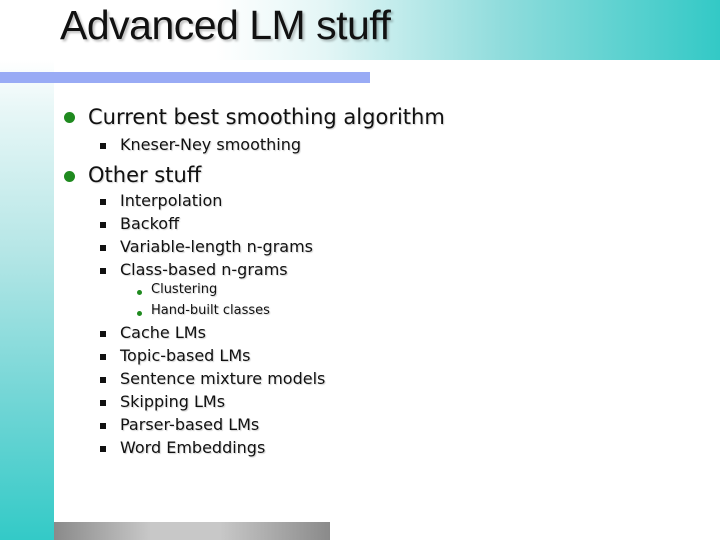  What do you see at coordinates (145, 175) in the screenshot?
I see `bullet-item: Other stuff` at bounding box center [145, 175].